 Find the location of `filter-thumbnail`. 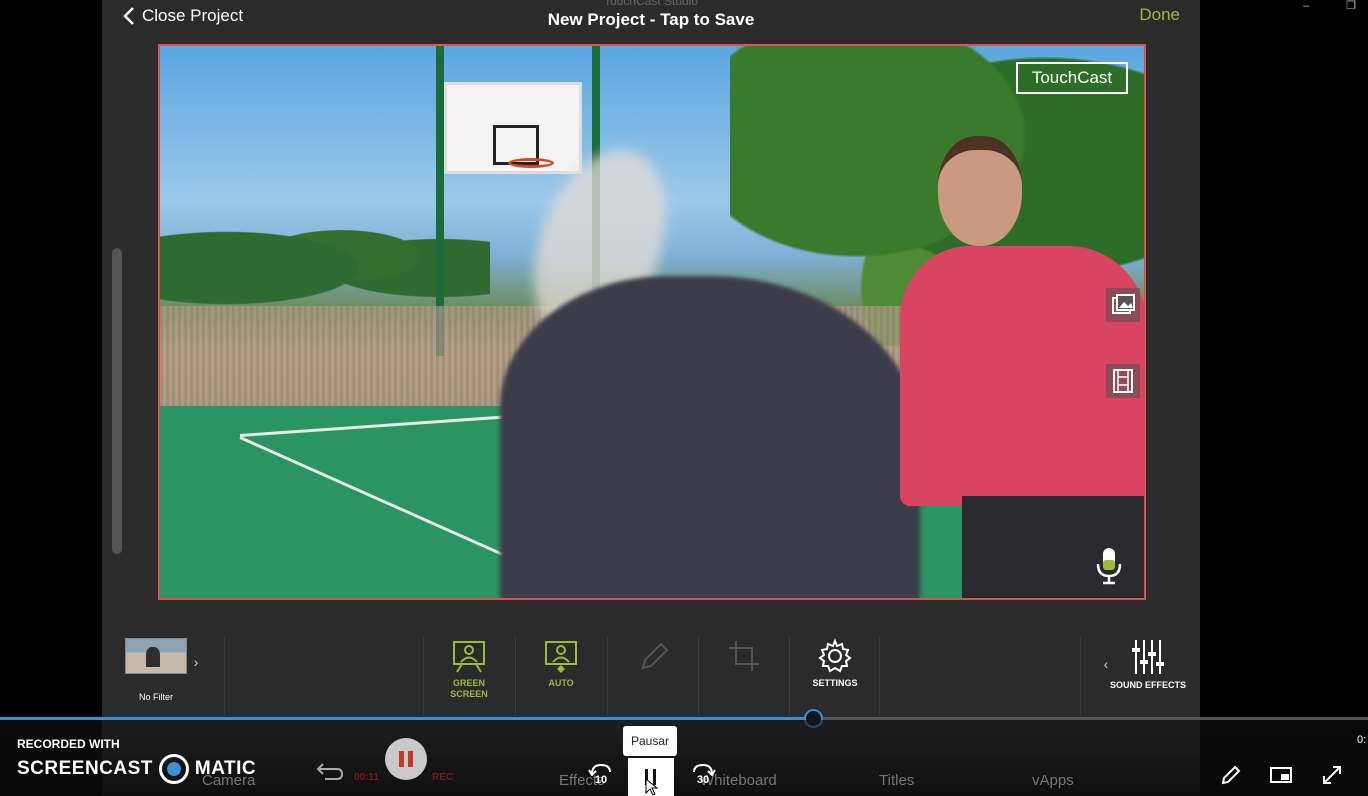

filter-thumbnail is located at coordinates (156, 656).